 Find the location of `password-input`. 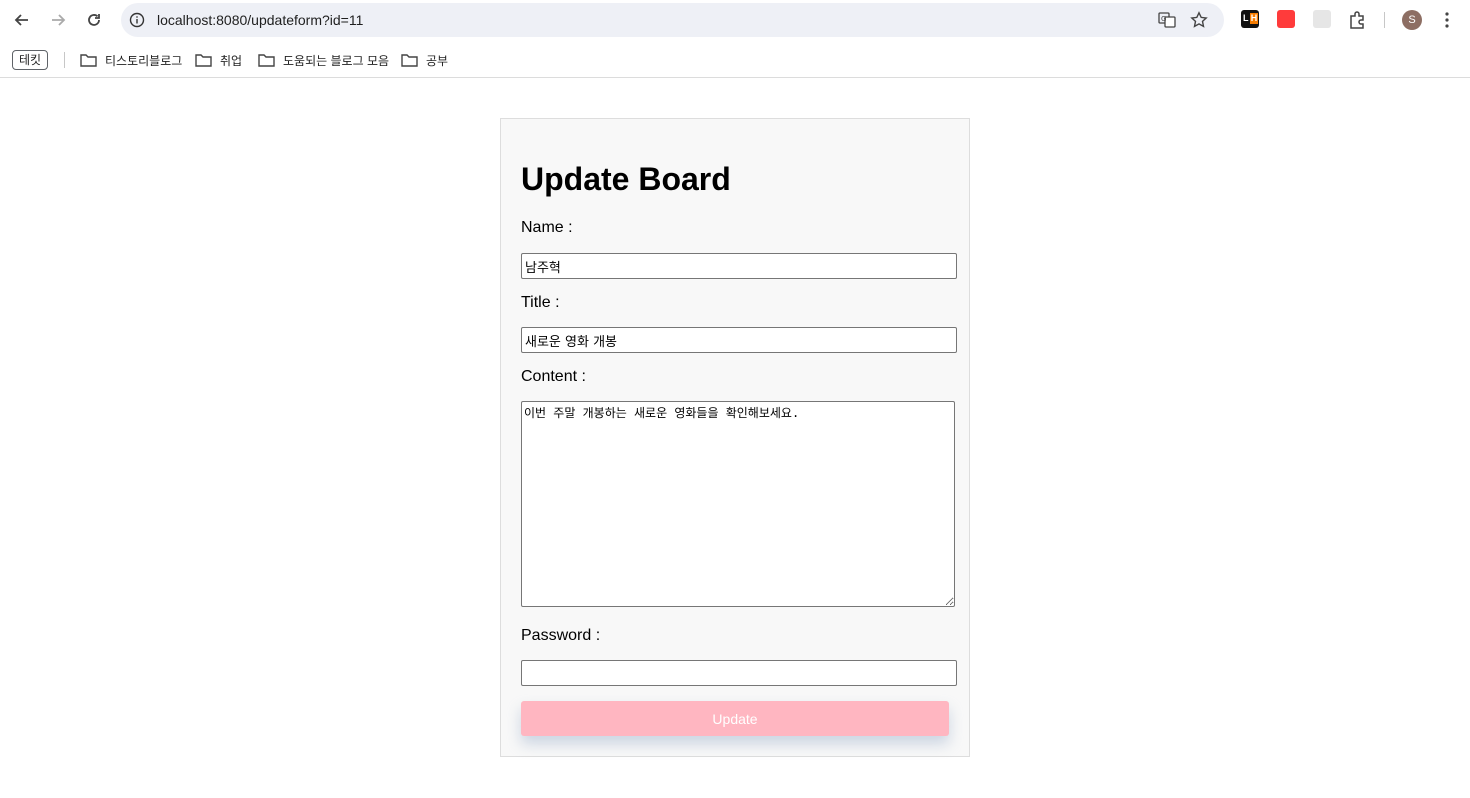

password-input is located at coordinates (739, 673).